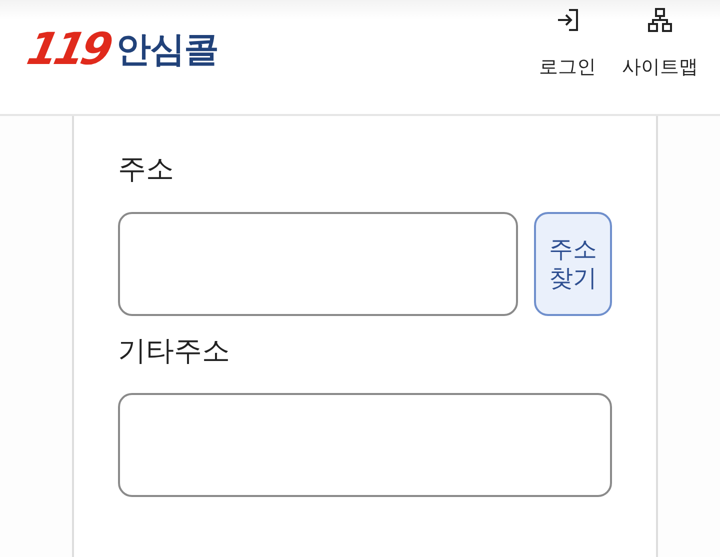 The image size is (720, 557). What do you see at coordinates (573, 264) in the screenshot?
I see `search-address-button: 주소 찾기` at bounding box center [573, 264].